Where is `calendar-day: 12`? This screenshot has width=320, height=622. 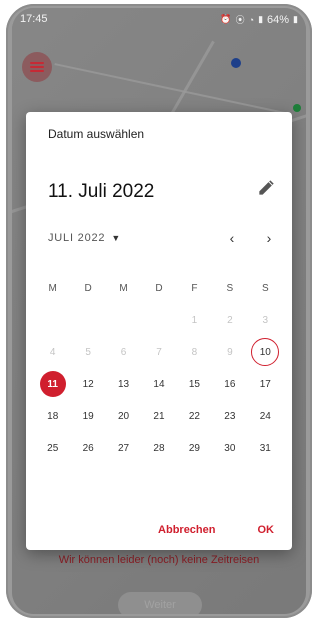 calendar-day: 12 is located at coordinates (87, 384).